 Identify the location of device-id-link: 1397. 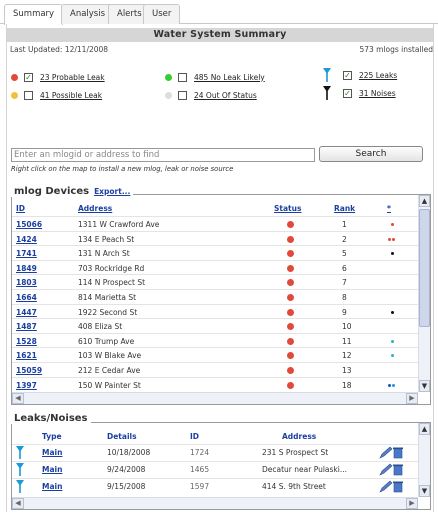
(26, 385).